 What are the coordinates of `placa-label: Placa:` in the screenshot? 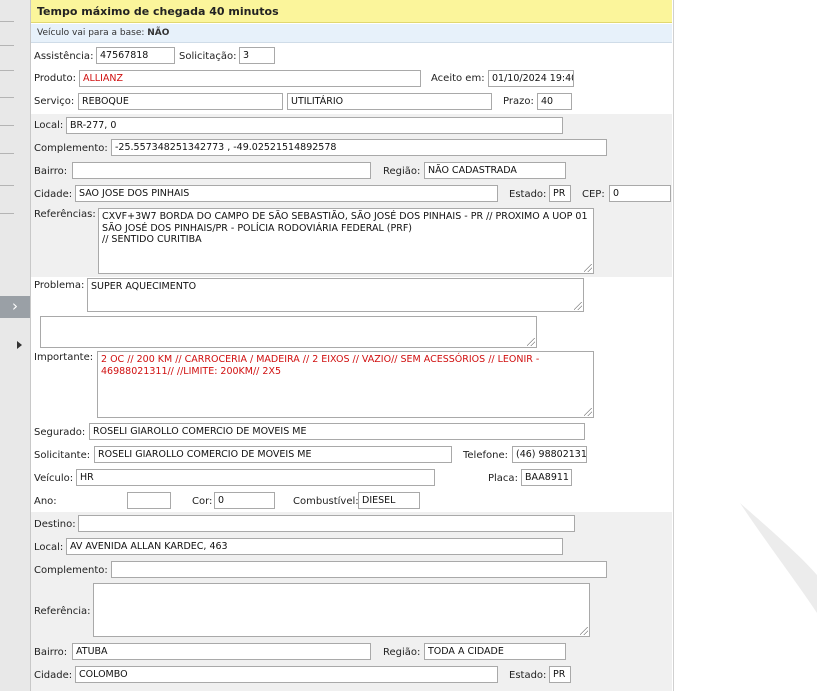 It's located at (503, 478).